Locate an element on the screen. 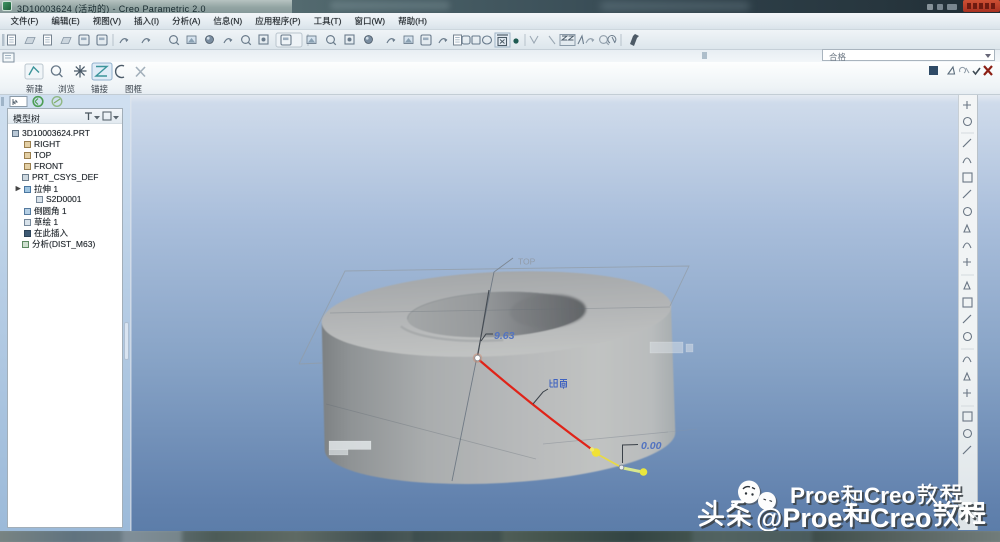  svg-text: 9.63 is located at coordinates (504, 336).